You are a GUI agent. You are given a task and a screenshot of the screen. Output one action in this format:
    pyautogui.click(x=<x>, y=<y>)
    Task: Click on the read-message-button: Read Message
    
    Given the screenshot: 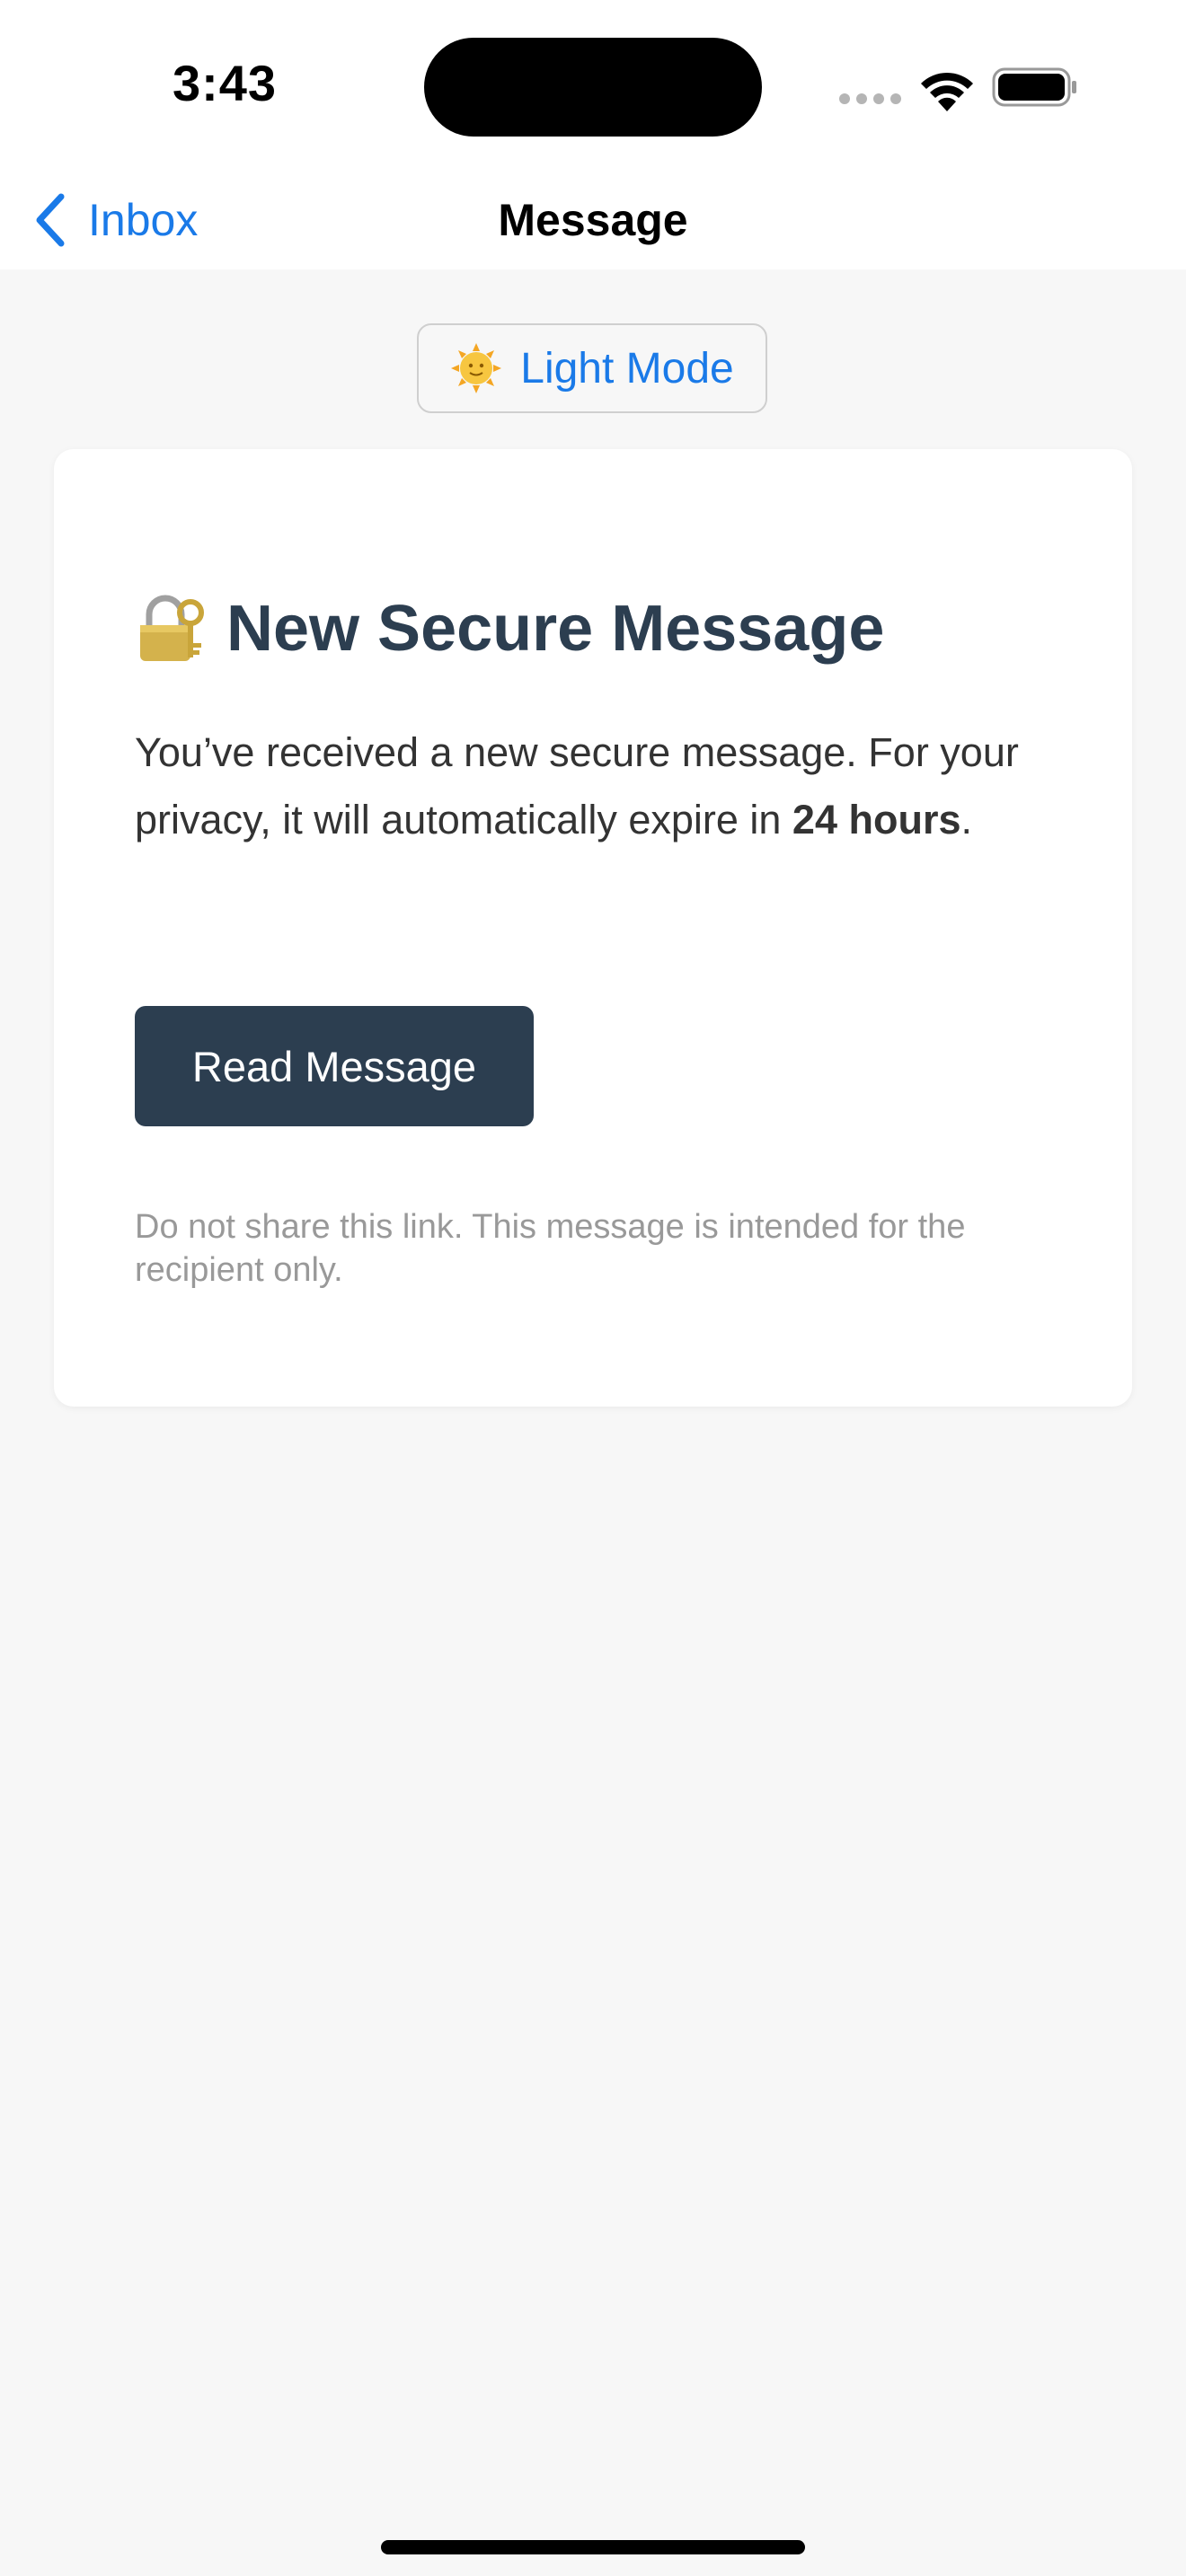 What is the action you would take?
    pyautogui.click(x=334, y=1066)
    